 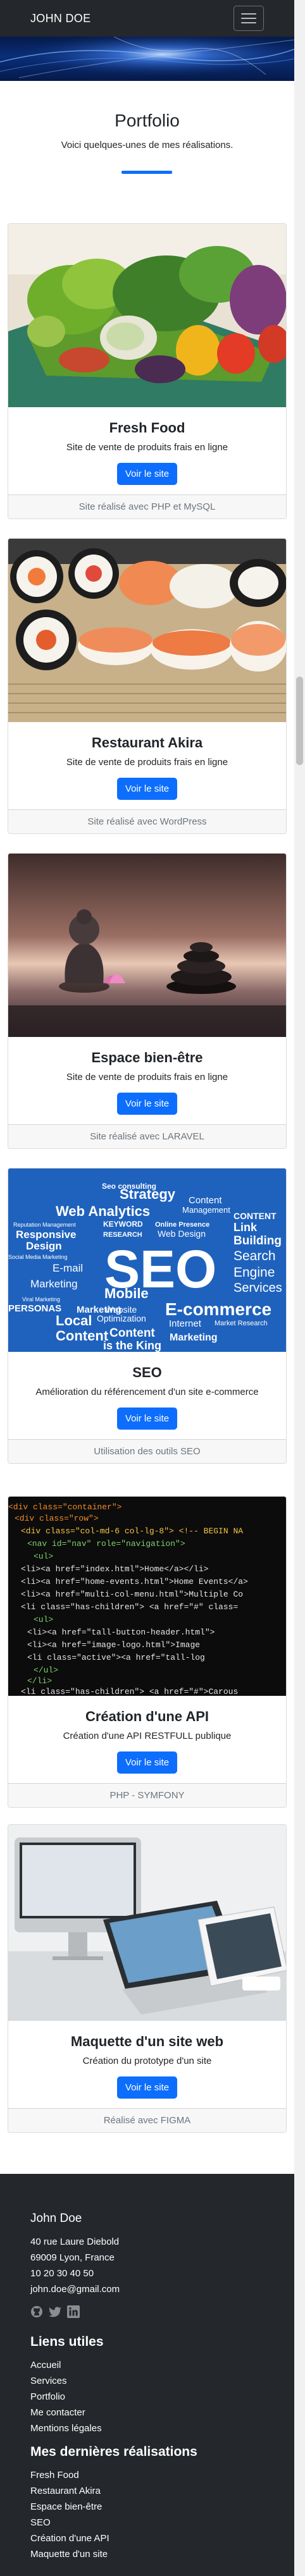 What do you see at coordinates (115, 1569) in the screenshot?
I see `code-line: <li><a href="index.html">Home</a></li>` at bounding box center [115, 1569].